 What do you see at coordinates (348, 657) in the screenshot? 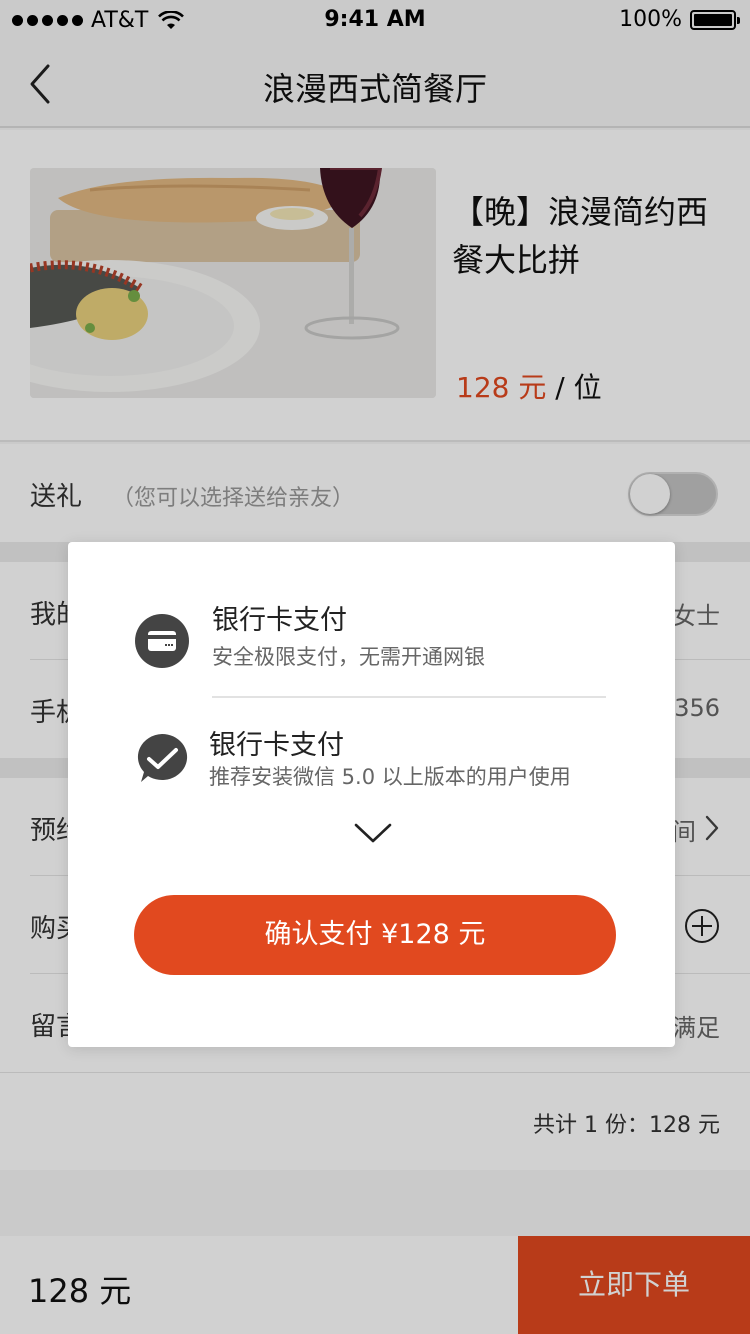
I see `payment-option-desc: 安全极限支付，无需开通网银` at bounding box center [348, 657].